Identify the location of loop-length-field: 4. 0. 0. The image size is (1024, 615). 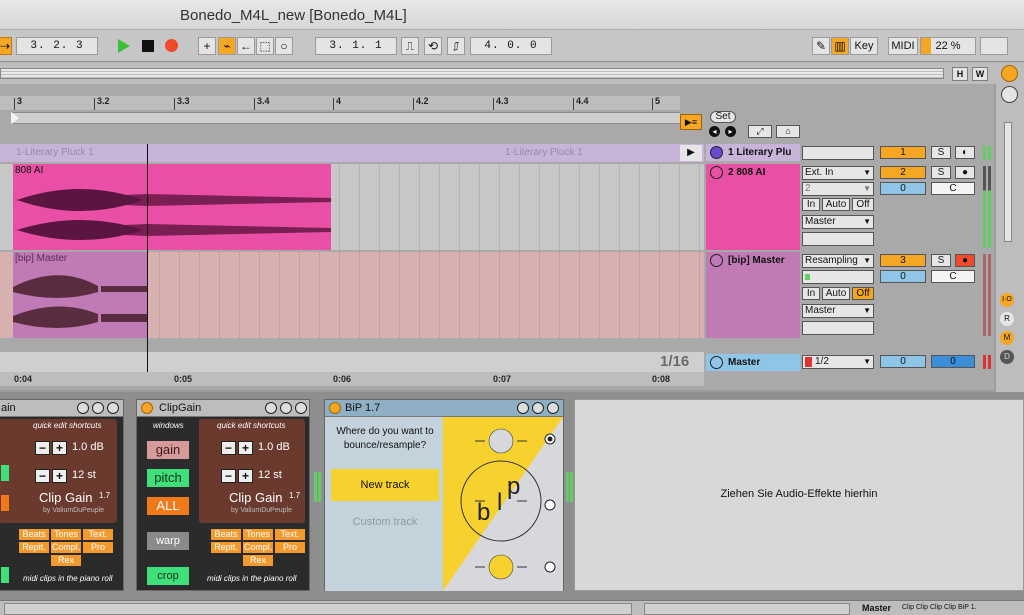
(511, 46).